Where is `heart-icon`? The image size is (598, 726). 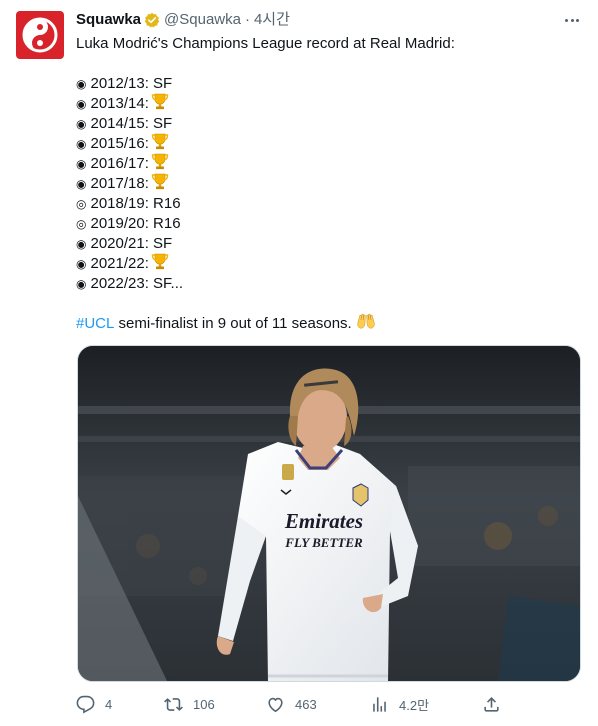
heart-icon is located at coordinates (275, 704).